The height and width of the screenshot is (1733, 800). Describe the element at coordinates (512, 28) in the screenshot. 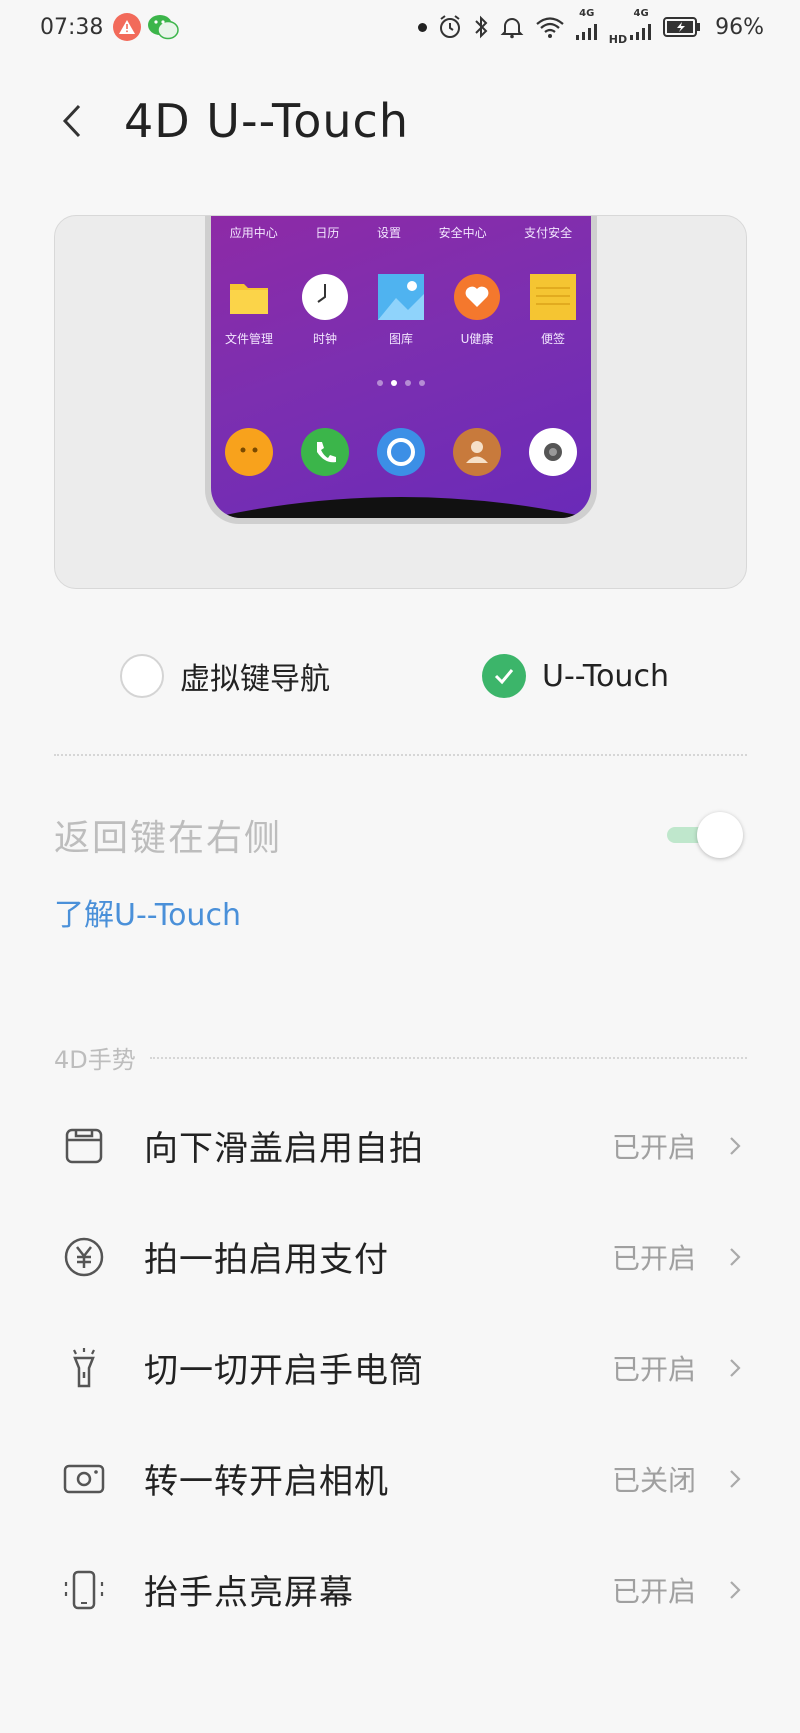

I see `bell-icon` at that location.